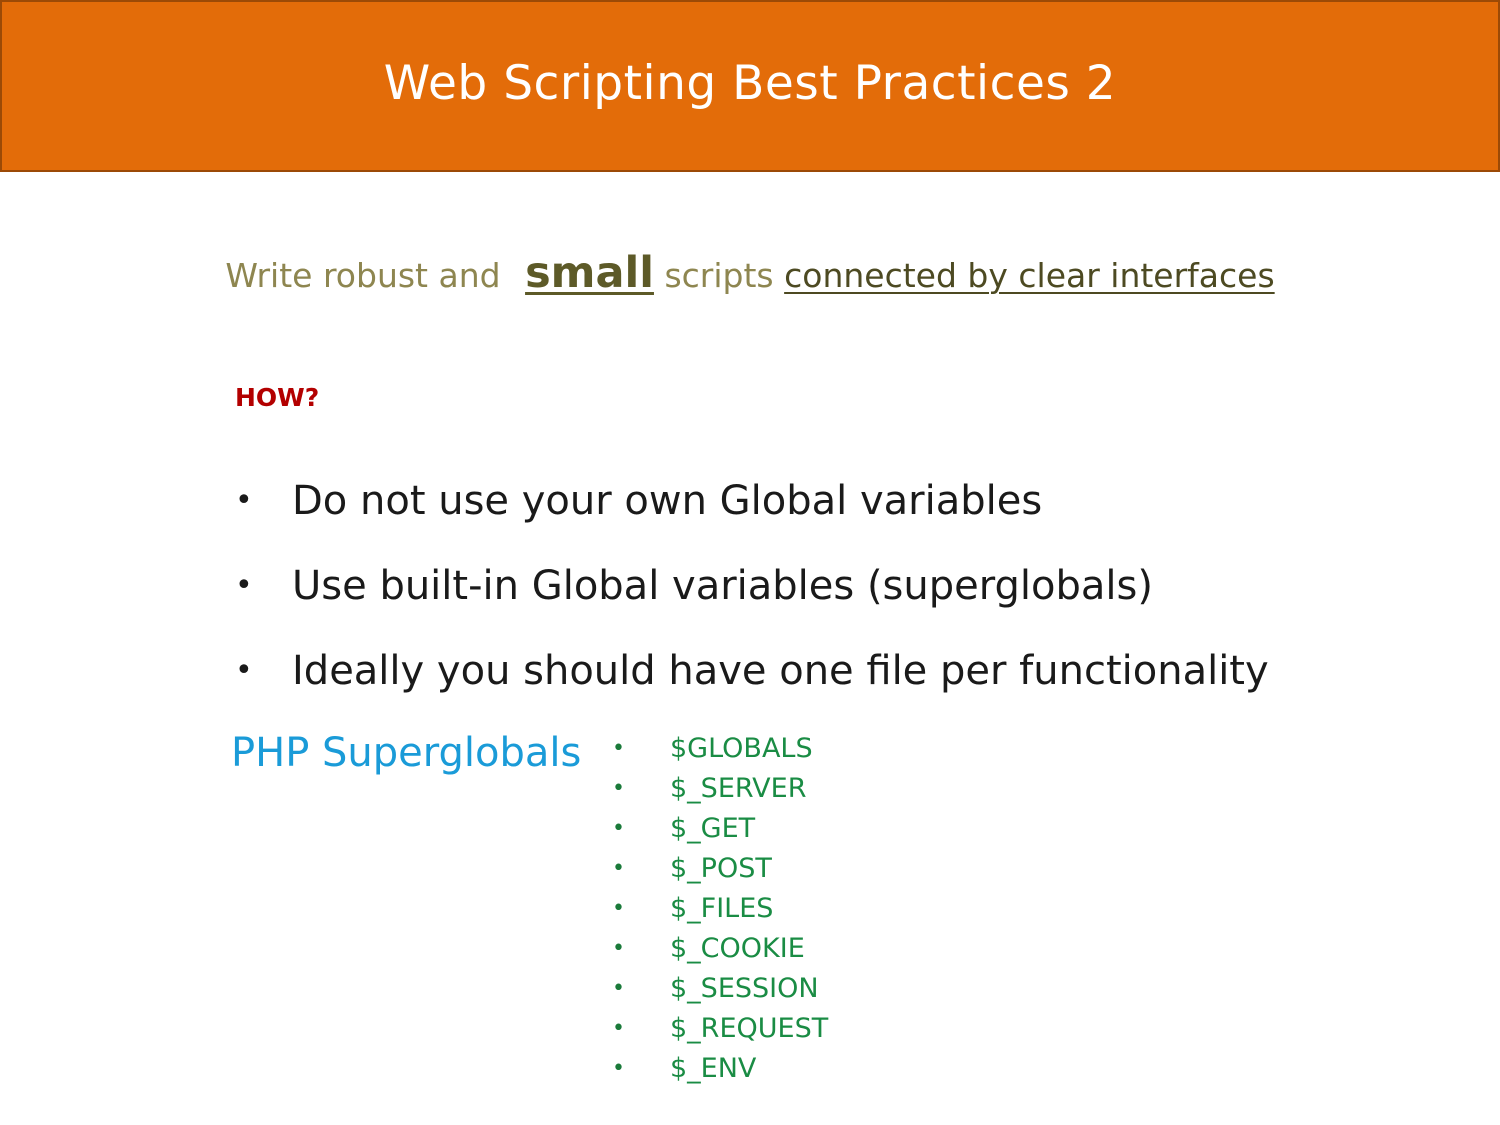  I want to click on superglobal-item: • $_REQUEST, so click(720, 1028).